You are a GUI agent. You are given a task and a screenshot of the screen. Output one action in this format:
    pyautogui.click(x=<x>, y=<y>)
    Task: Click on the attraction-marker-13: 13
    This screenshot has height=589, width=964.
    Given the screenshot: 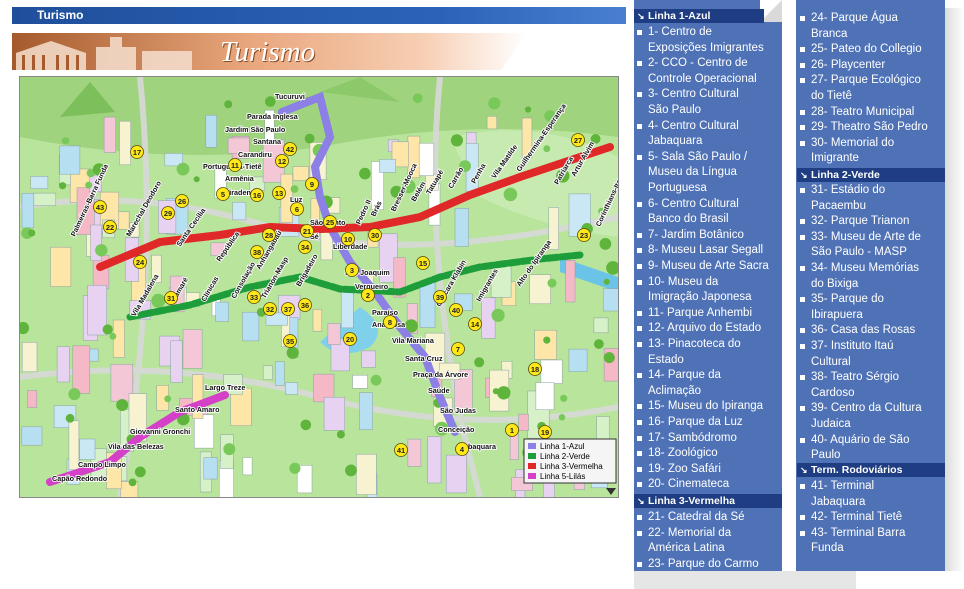 What is the action you would take?
    pyautogui.click(x=279, y=193)
    